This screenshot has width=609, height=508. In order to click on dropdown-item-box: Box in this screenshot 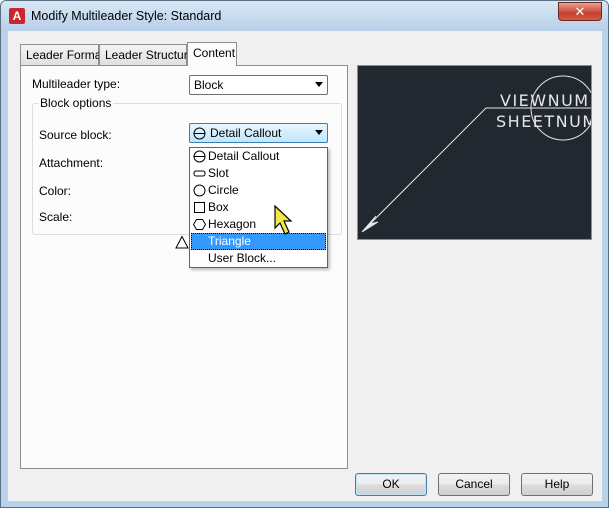, I will do `click(258, 207)`.